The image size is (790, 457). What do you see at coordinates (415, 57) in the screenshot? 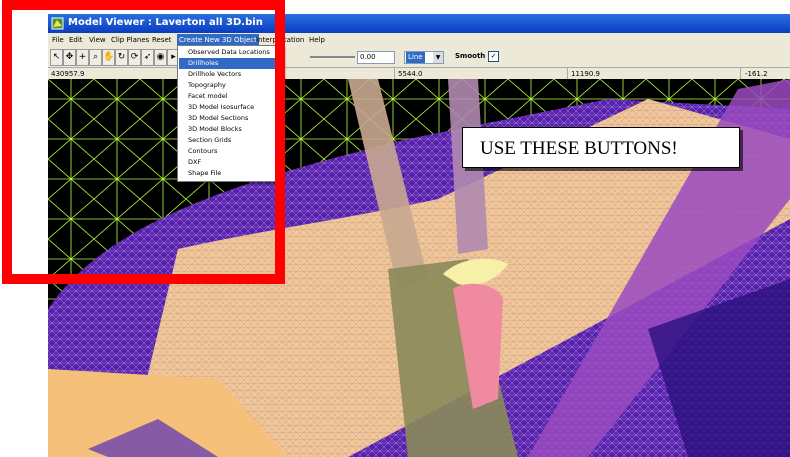
I see `render-mode-value: Line` at bounding box center [415, 57].